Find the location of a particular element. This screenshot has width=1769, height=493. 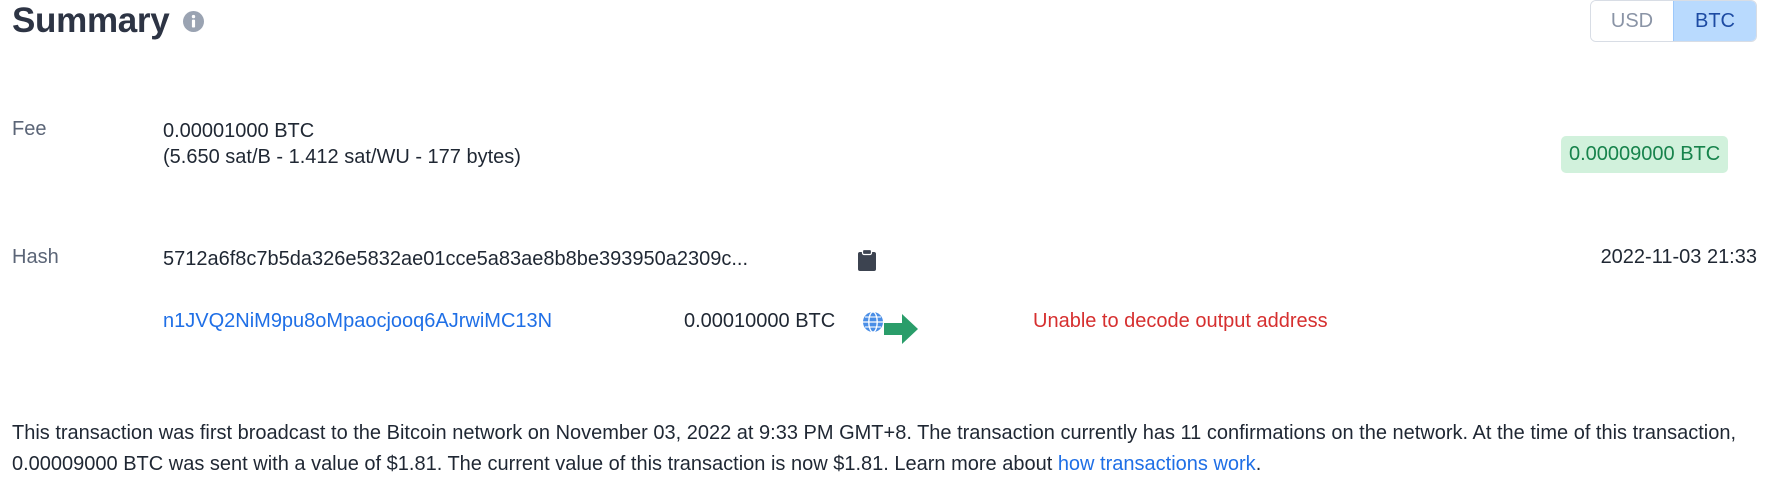

decode-error-message: Unable to decode output address is located at coordinates (1180, 321).